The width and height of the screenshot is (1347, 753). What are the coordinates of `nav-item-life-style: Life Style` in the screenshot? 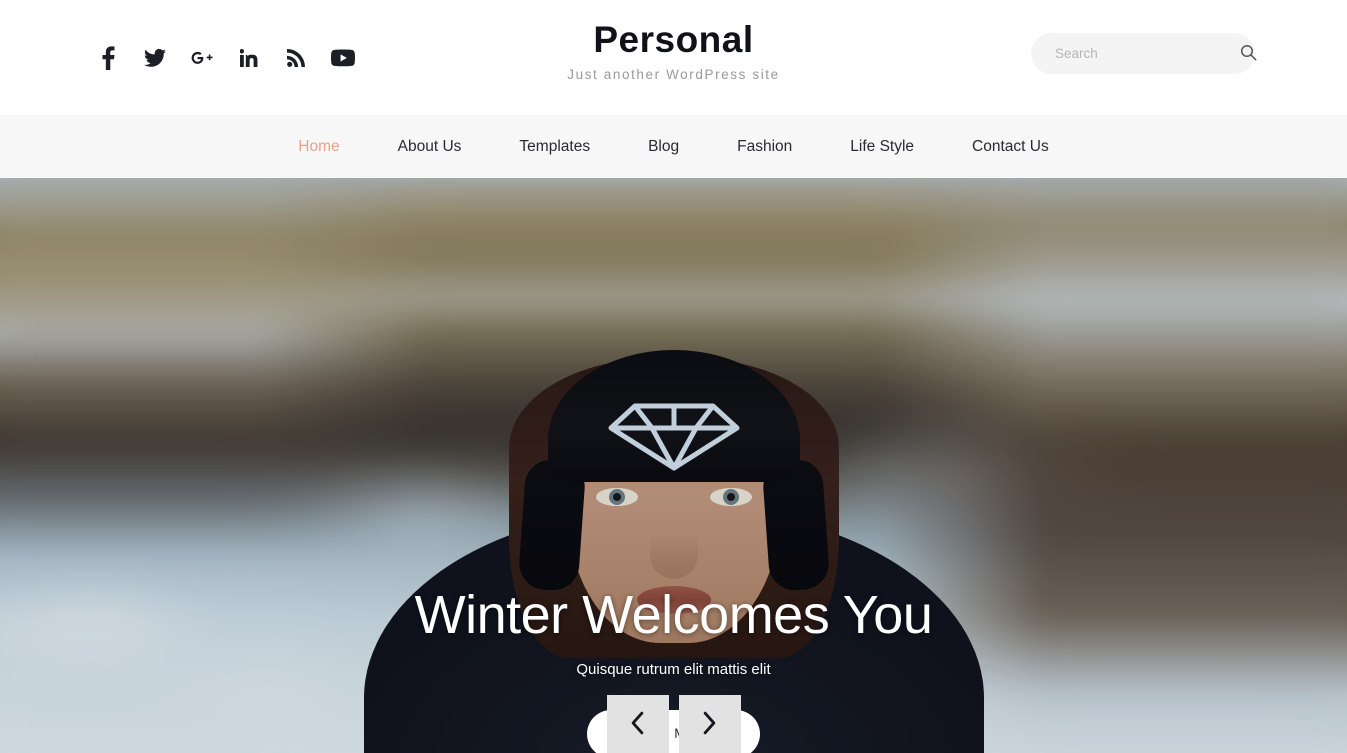 It's located at (882, 147).